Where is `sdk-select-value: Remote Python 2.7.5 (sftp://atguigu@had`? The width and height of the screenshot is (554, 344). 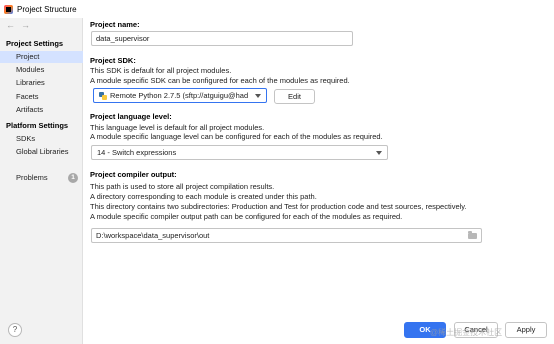
sdk-select-value: Remote Python 2.7.5 (sftp://atguigu@had is located at coordinates (179, 95).